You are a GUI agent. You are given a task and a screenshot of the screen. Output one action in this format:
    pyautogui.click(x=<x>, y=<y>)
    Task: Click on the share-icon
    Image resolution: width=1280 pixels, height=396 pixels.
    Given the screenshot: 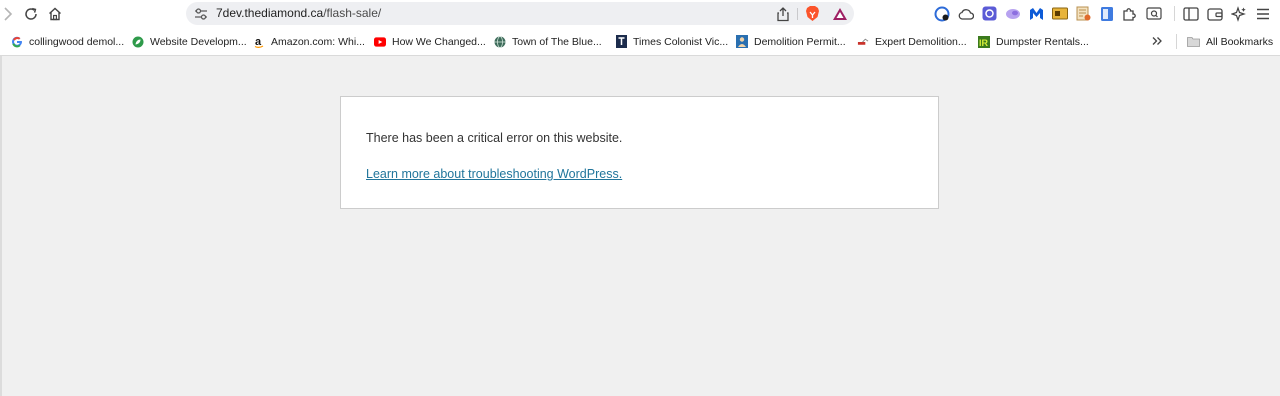 What is the action you would take?
    pyautogui.click(x=783, y=14)
    